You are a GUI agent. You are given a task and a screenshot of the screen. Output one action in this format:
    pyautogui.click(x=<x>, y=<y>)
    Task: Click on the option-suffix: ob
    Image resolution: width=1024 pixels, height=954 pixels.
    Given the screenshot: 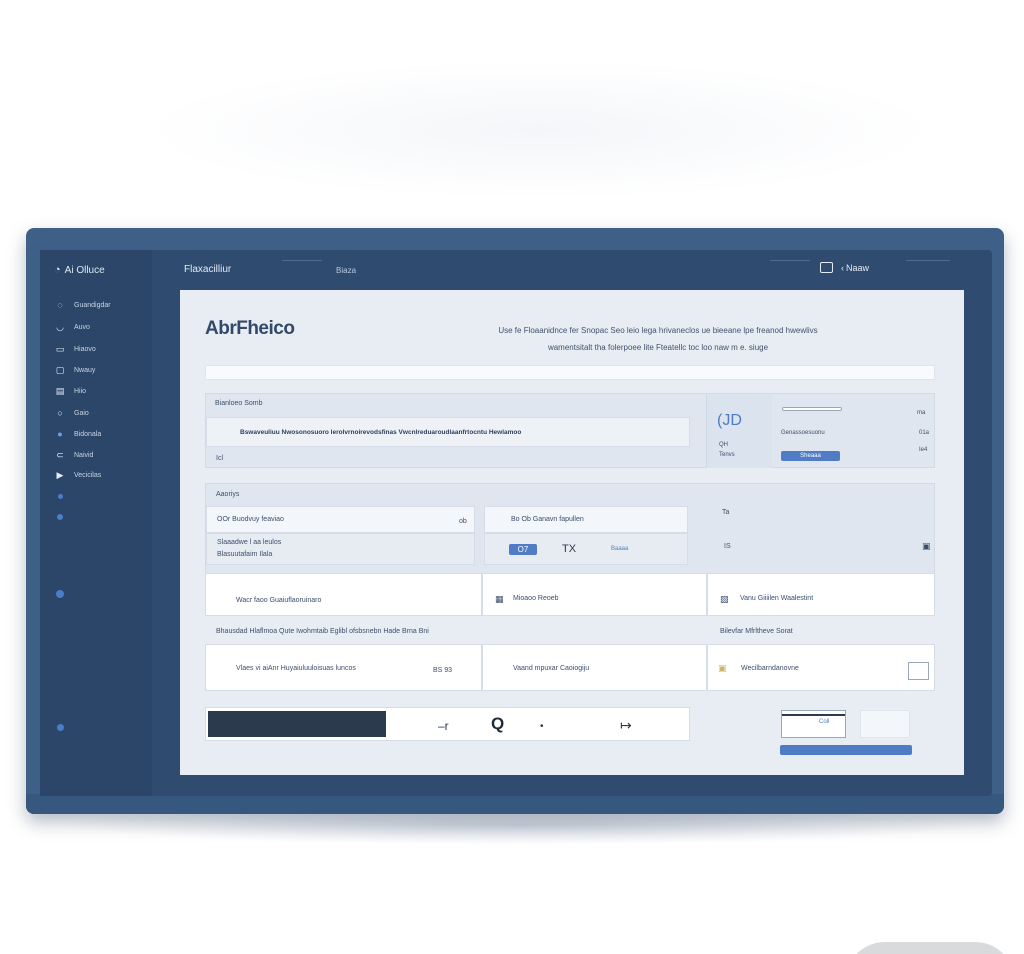 What is the action you would take?
    pyautogui.click(x=463, y=521)
    